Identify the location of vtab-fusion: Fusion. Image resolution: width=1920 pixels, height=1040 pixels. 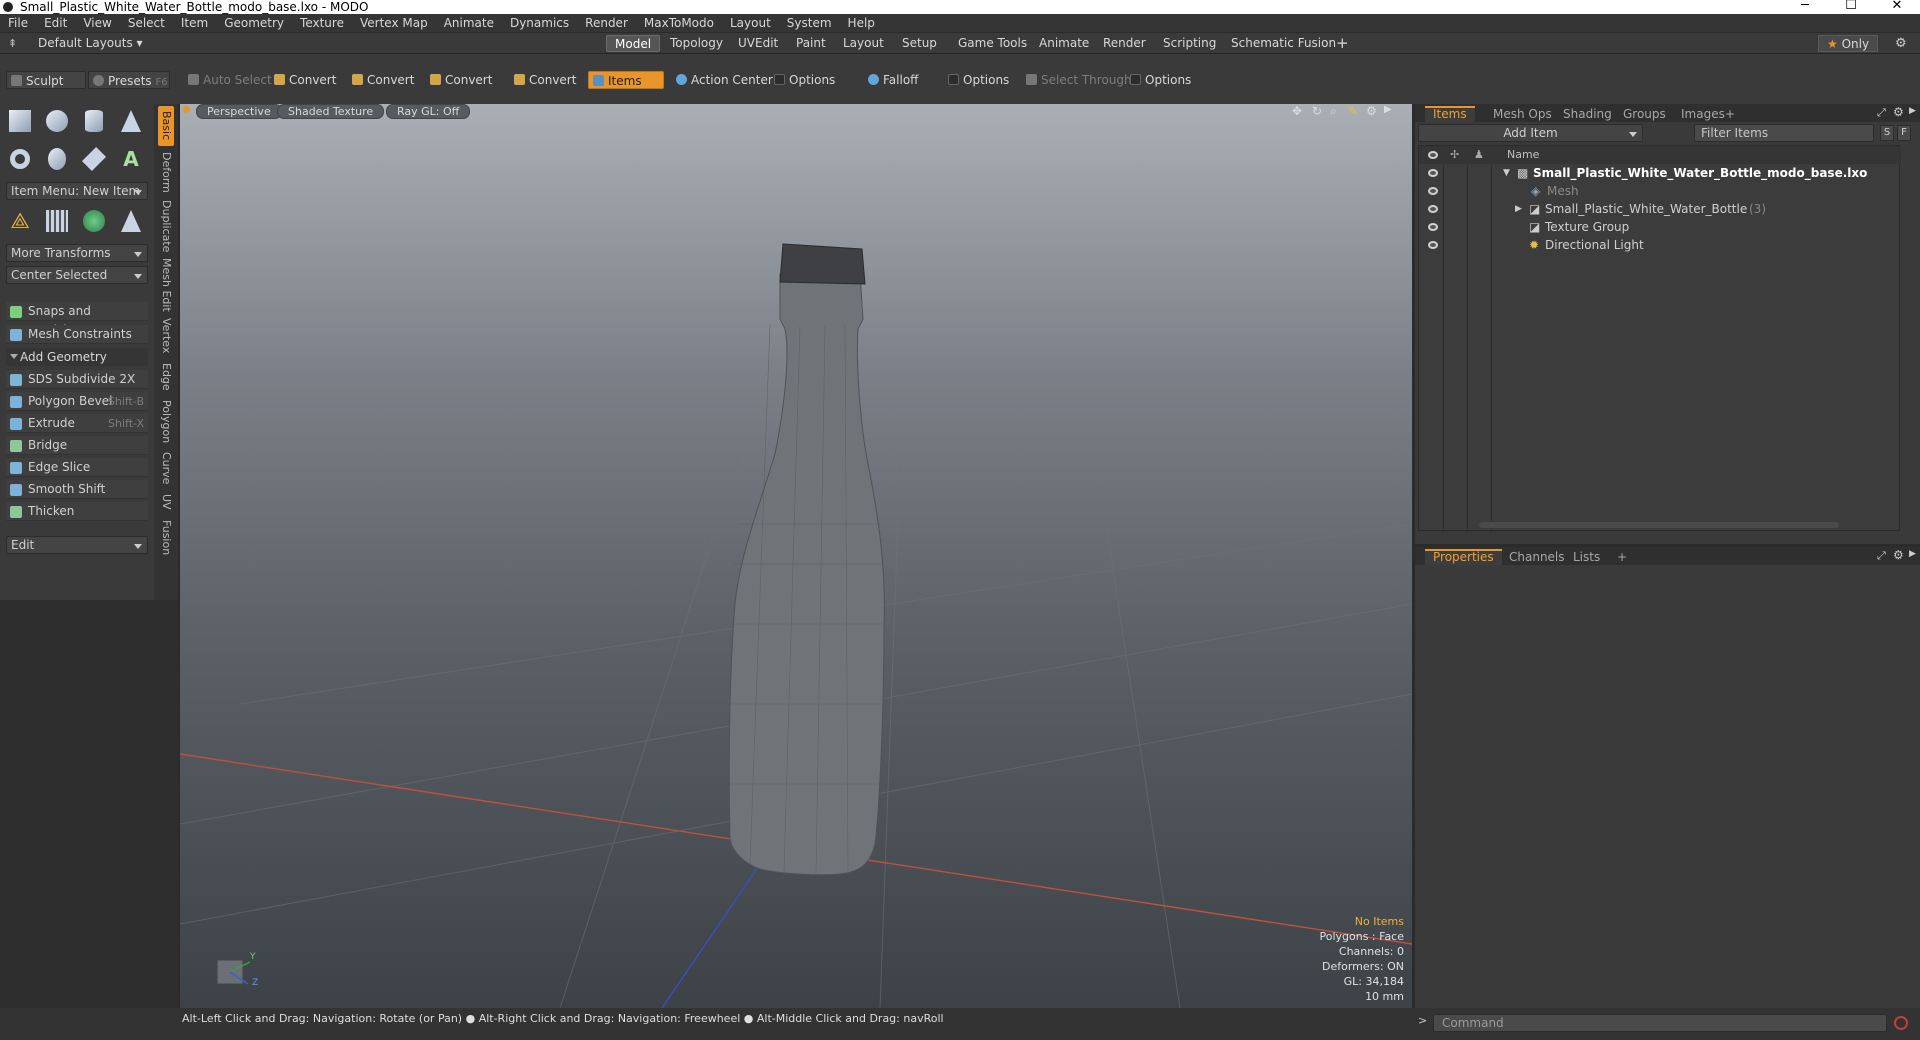
(166, 538).